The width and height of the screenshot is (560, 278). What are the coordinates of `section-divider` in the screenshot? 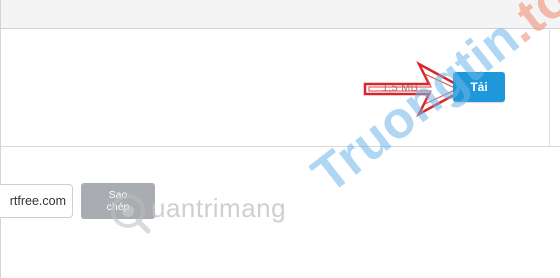 It's located at (280, 146).